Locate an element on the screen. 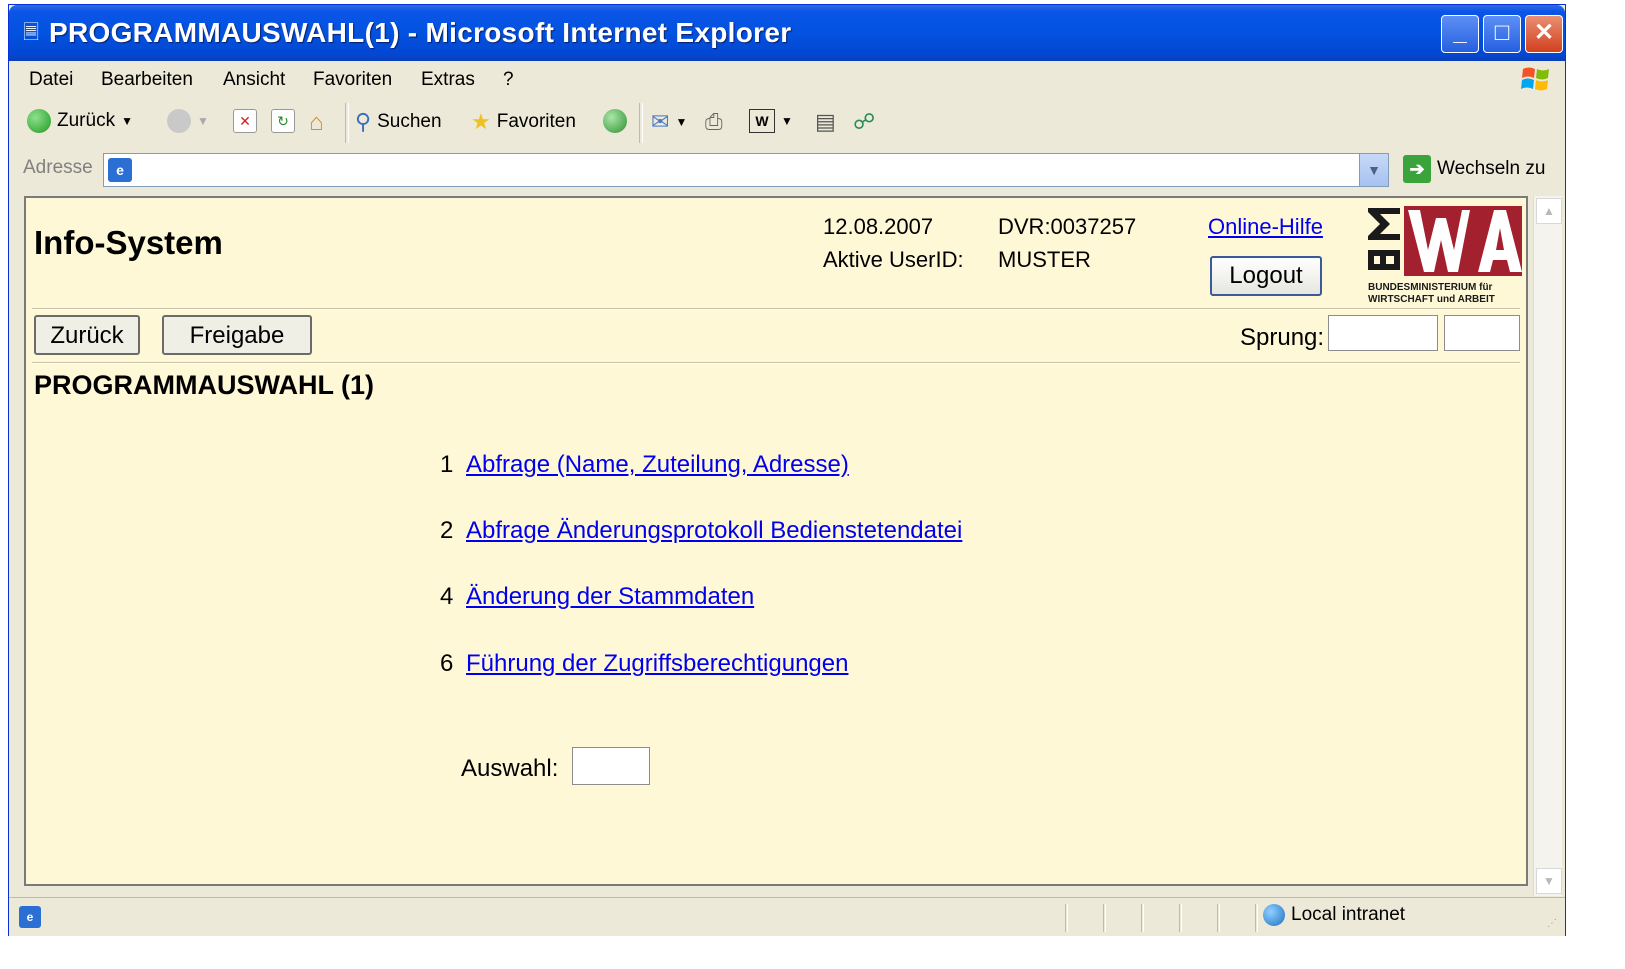 Image resolution: width=1625 pixels, height=969 pixels. address-dropdown-icon: ▼ is located at coordinates (1373, 170).